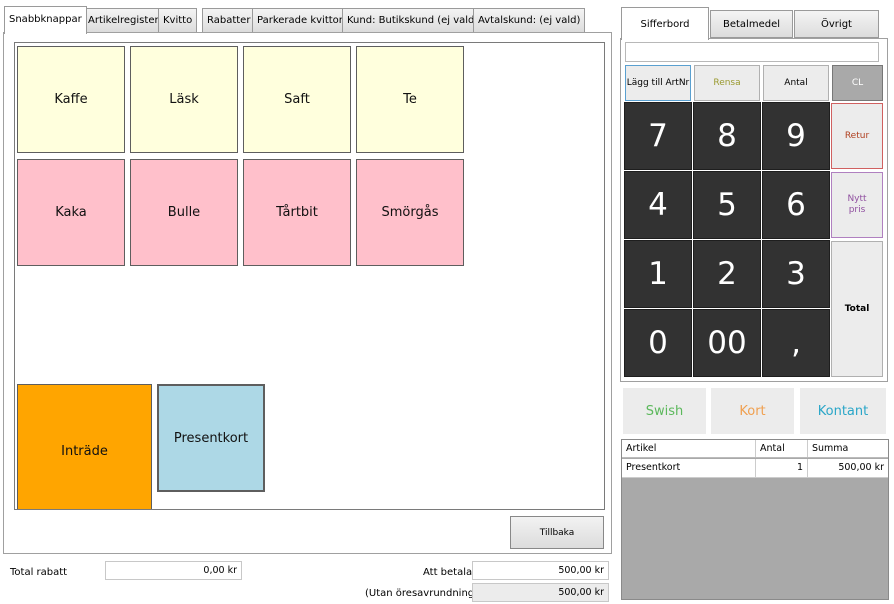  I want to click on no-rounding-value: 500,00 kr, so click(540, 592).